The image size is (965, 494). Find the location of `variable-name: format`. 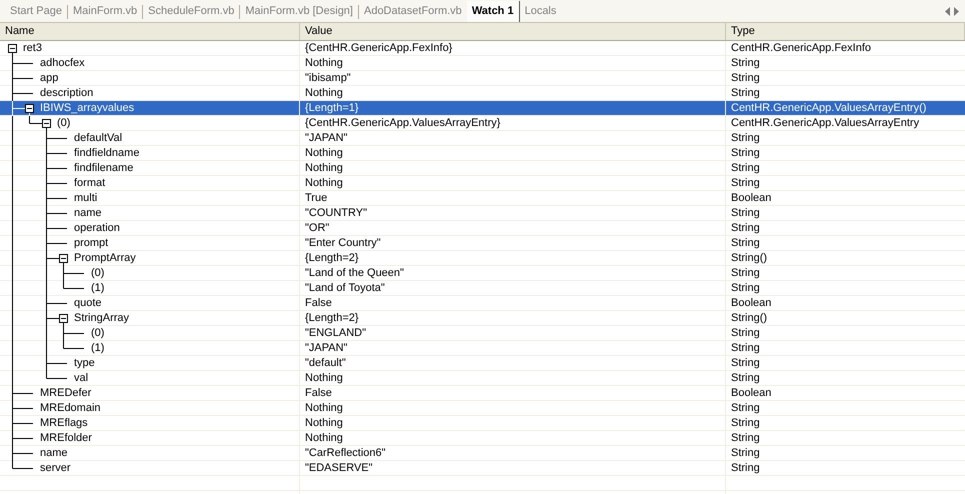

variable-name: format is located at coordinates (90, 183).